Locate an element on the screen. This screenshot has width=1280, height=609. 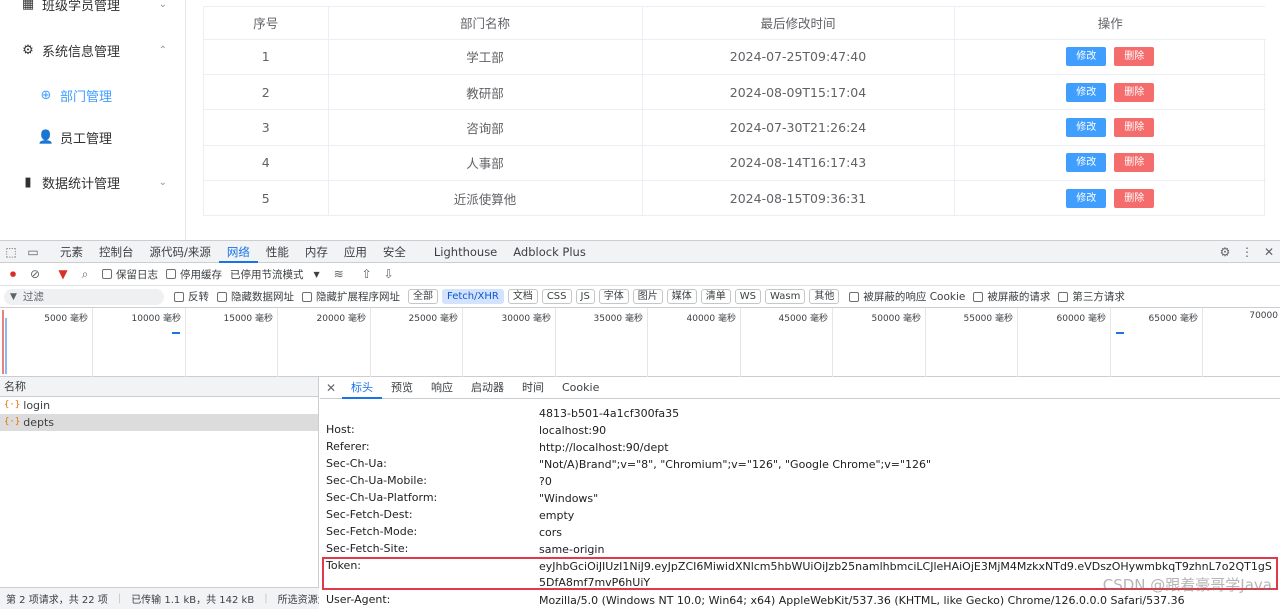
update-time: 2024-08-15T09:36:31 is located at coordinates (798, 198).